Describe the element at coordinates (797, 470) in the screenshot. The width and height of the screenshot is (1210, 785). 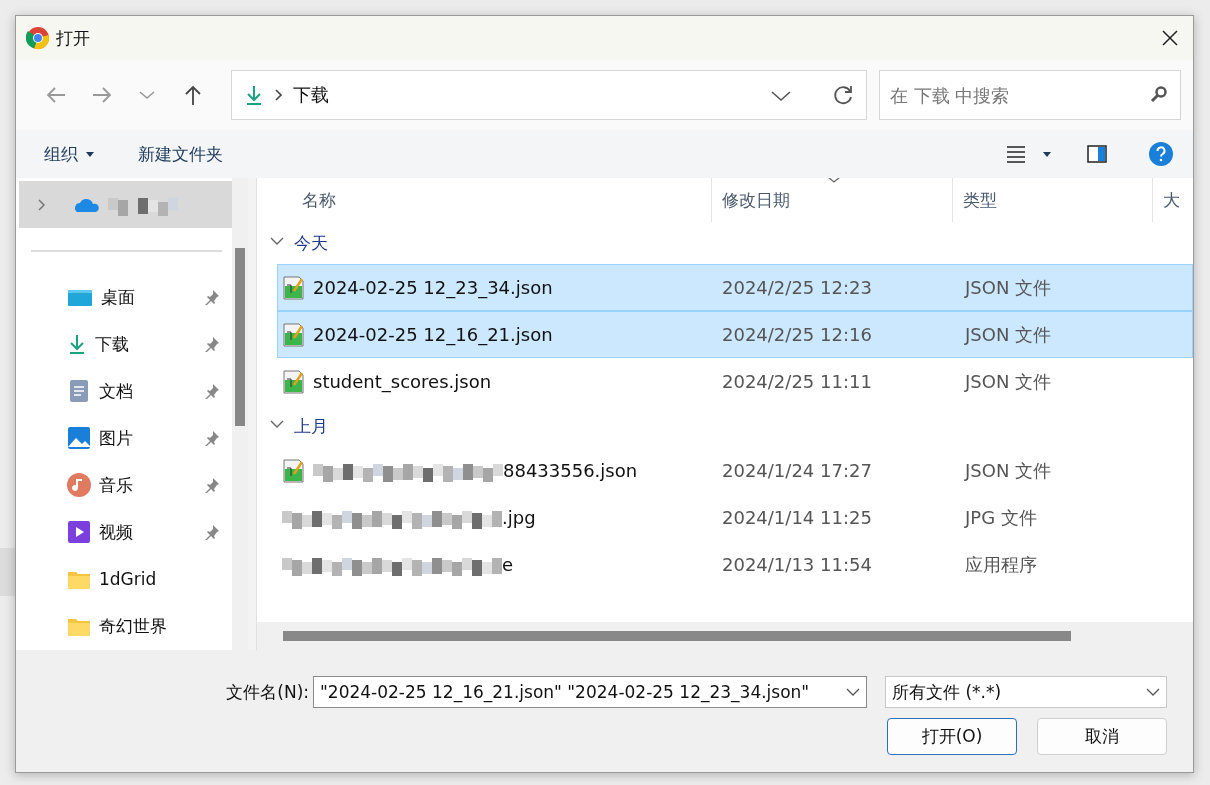
I see `date-cell-text: 2024/1/24 17:27` at that location.